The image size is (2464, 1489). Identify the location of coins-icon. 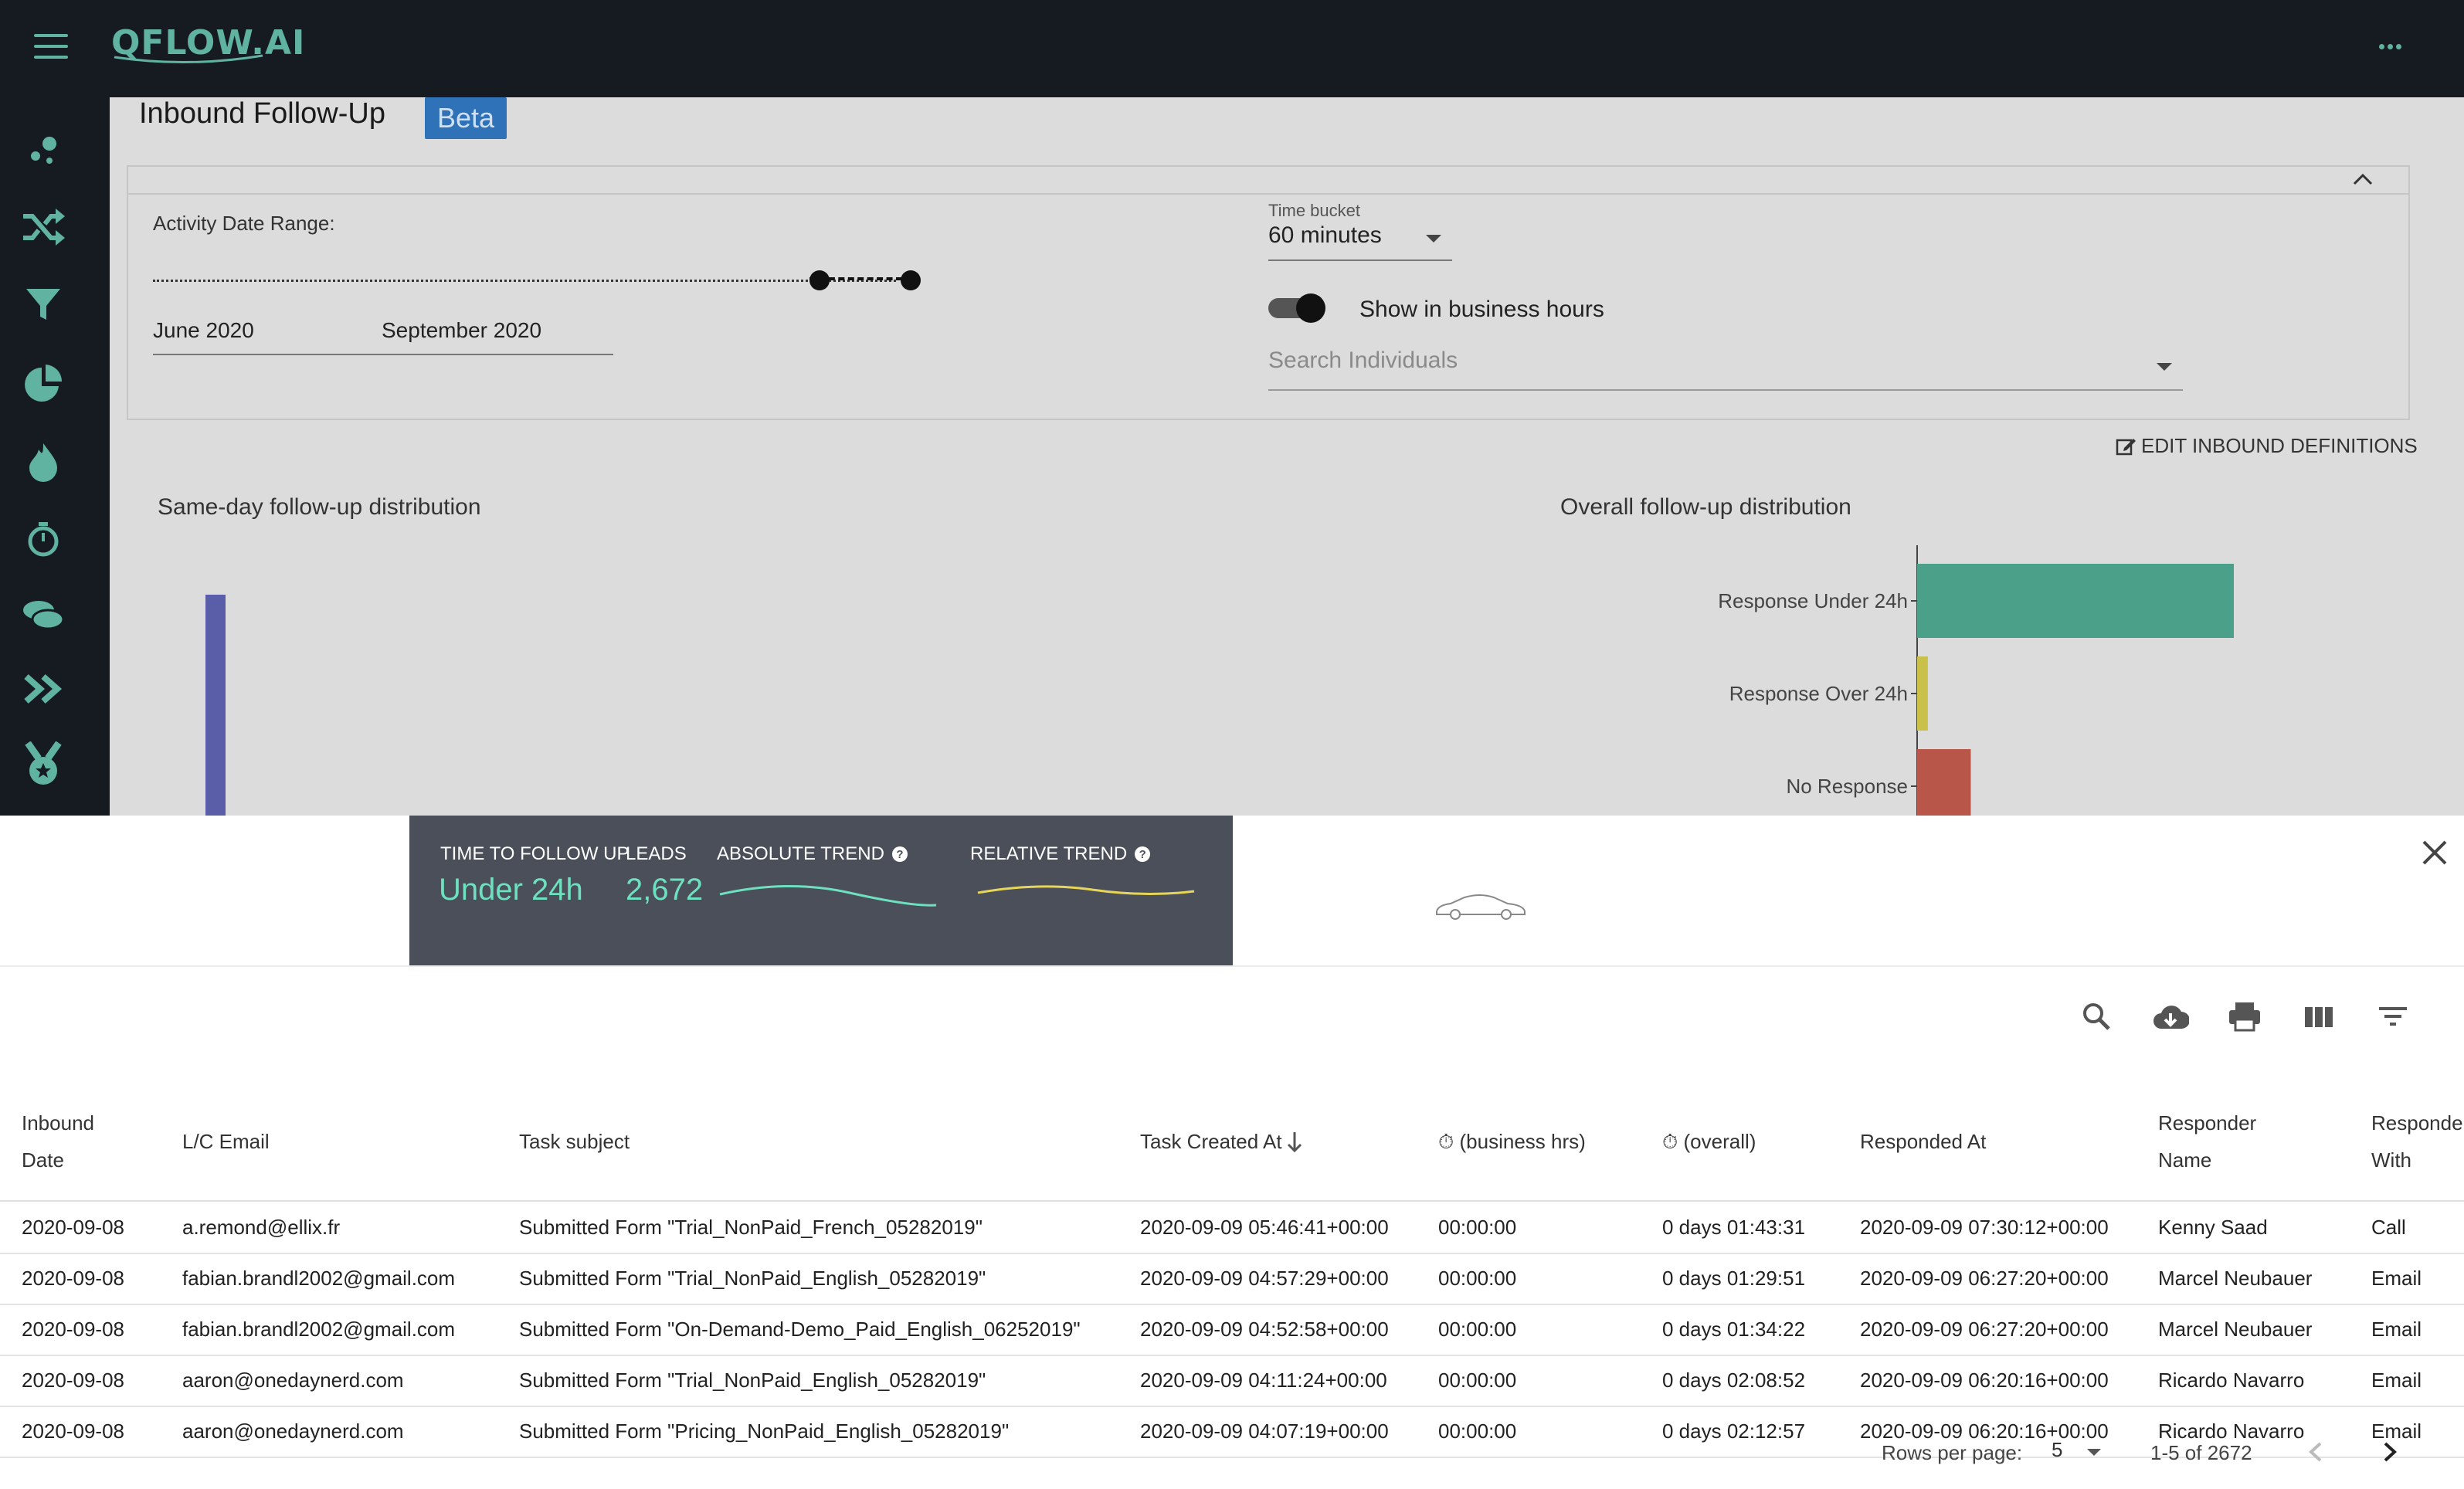
(44, 614).